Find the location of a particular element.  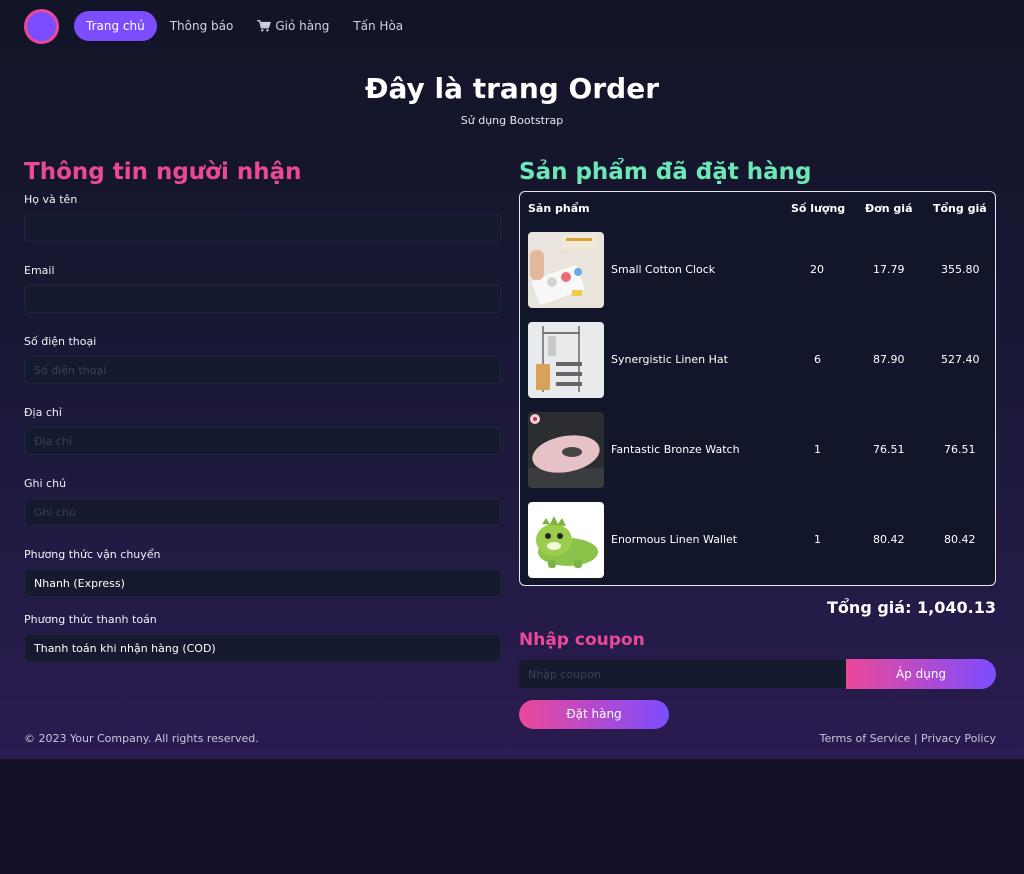

nav-item-user: Tấn Hòa is located at coordinates (378, 26).